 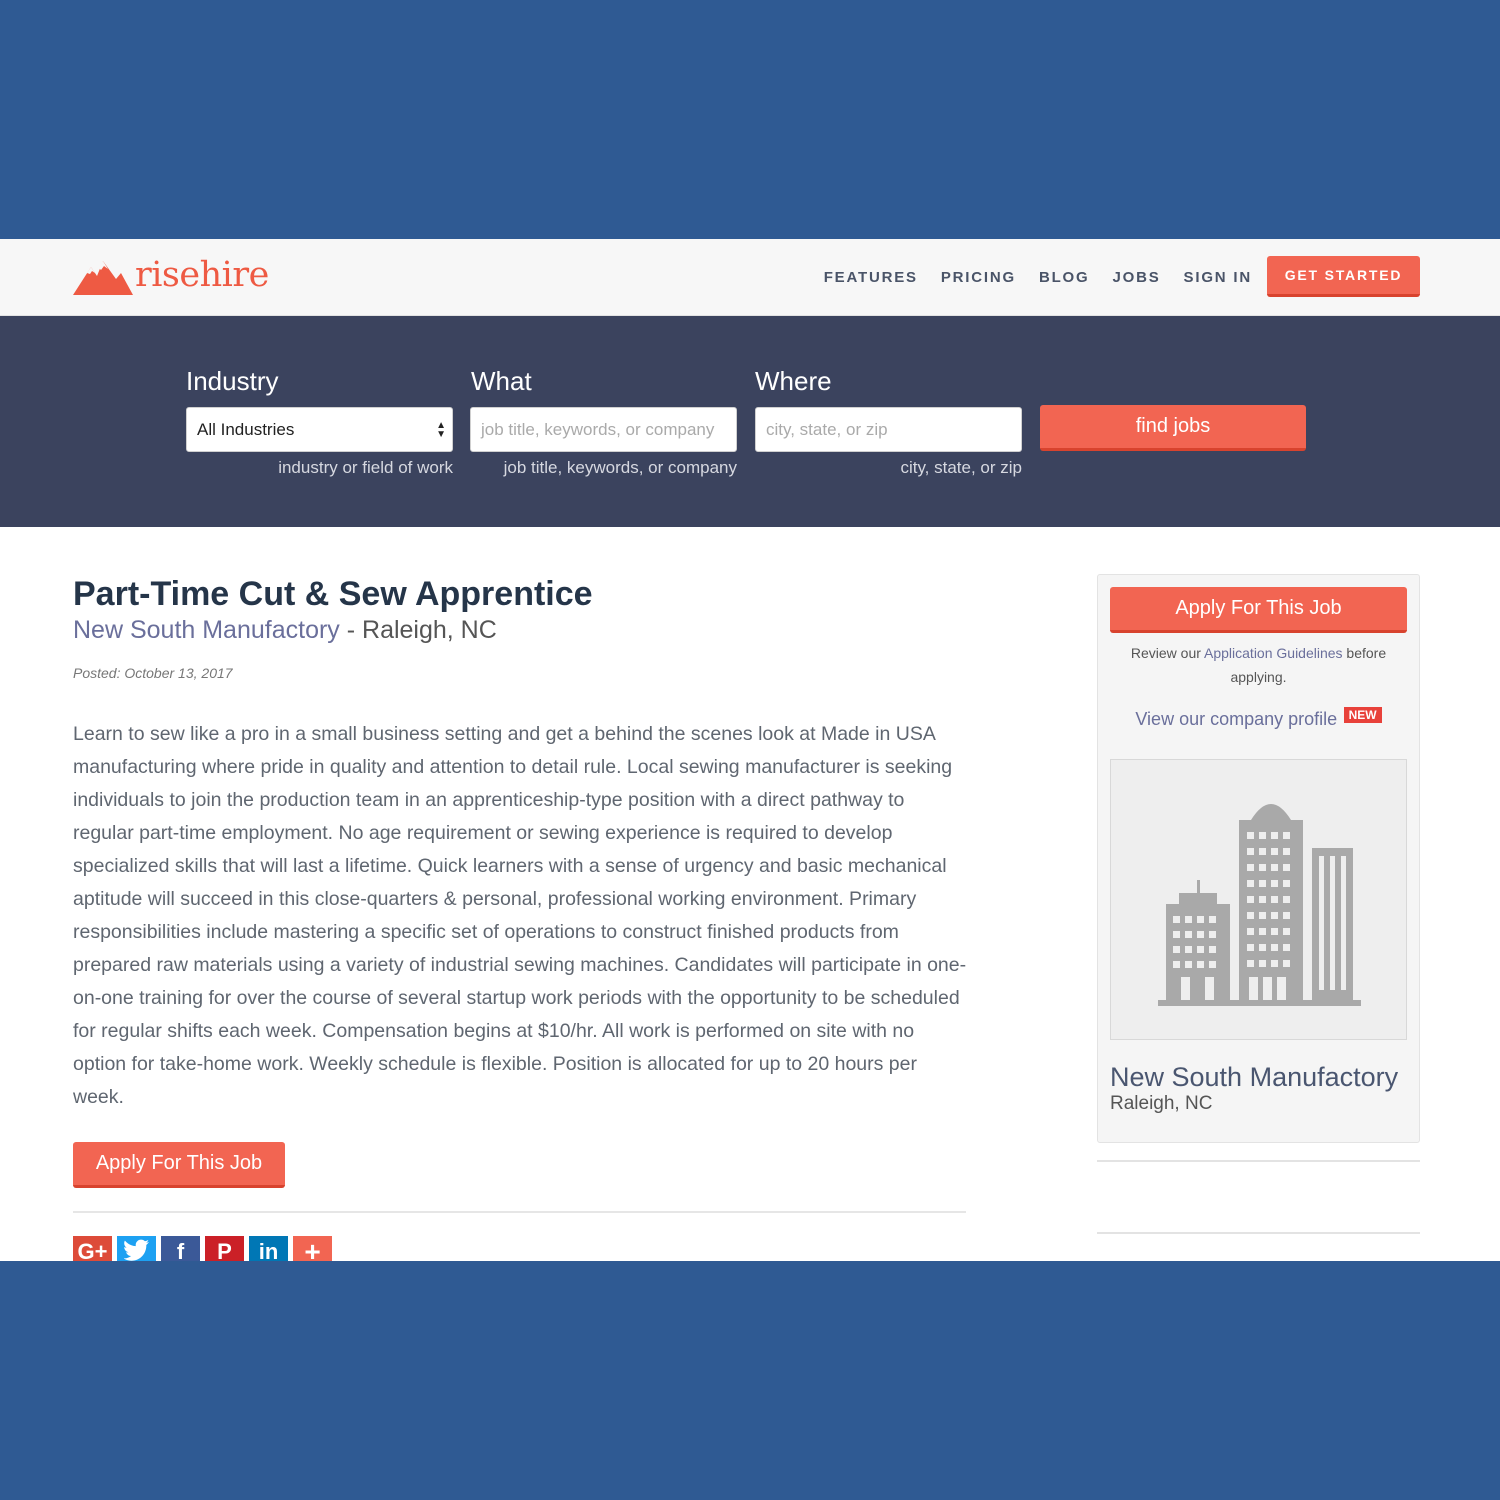 I want to click on facebook-icon: f, so click(x=180, y=1248).